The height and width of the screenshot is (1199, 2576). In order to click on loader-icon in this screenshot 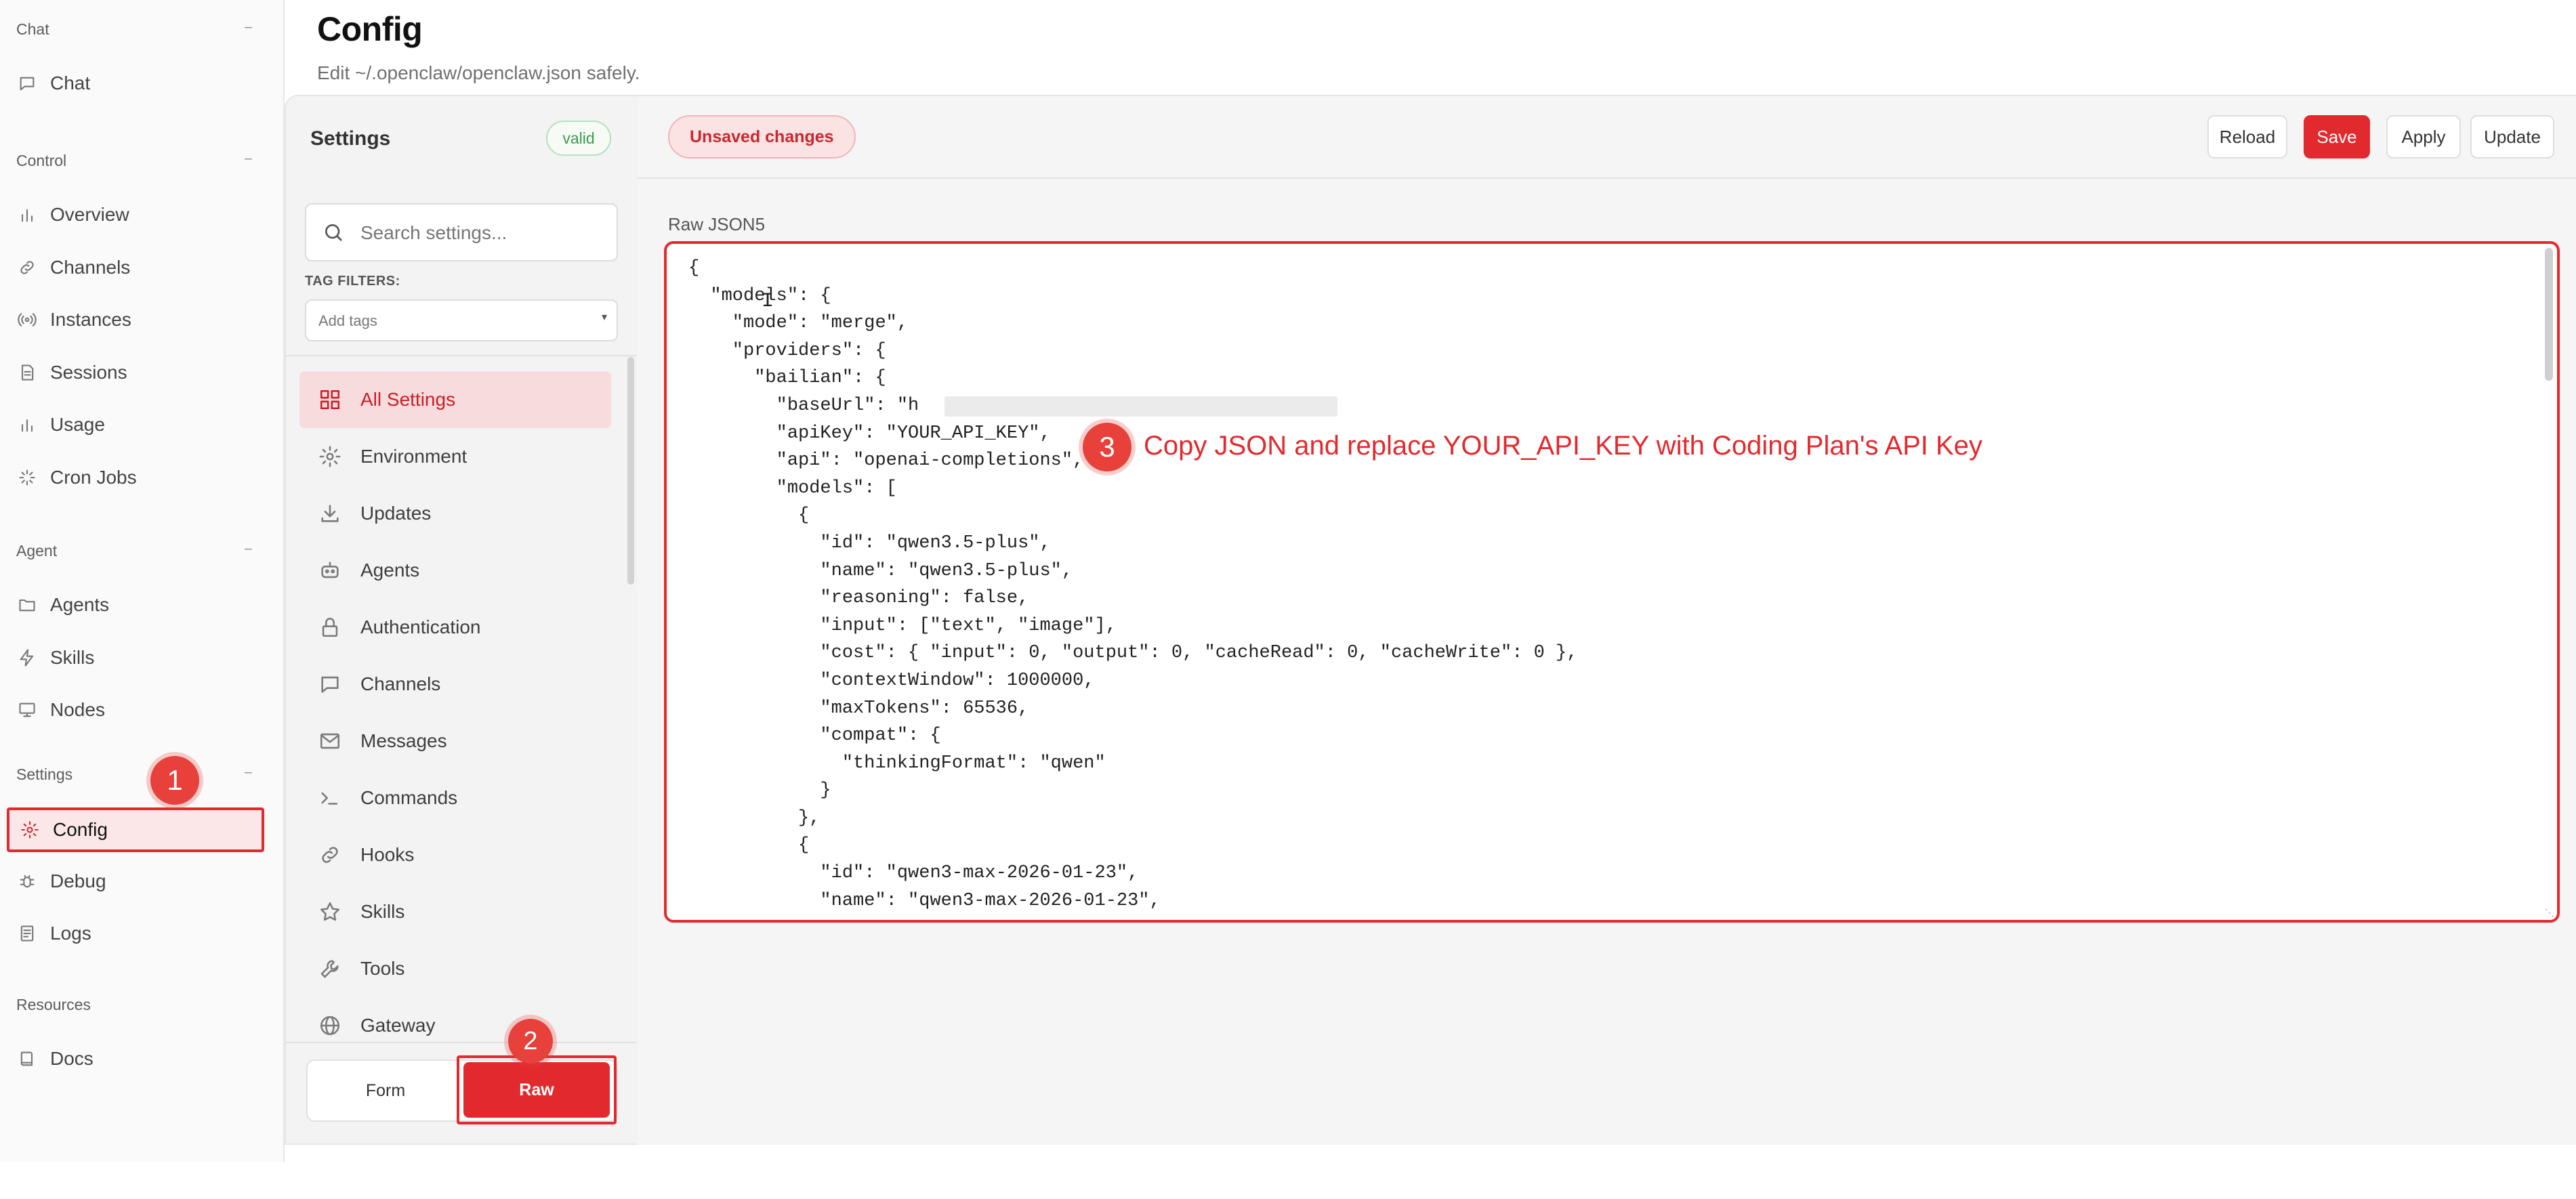, I will do `click(27, 478)`.